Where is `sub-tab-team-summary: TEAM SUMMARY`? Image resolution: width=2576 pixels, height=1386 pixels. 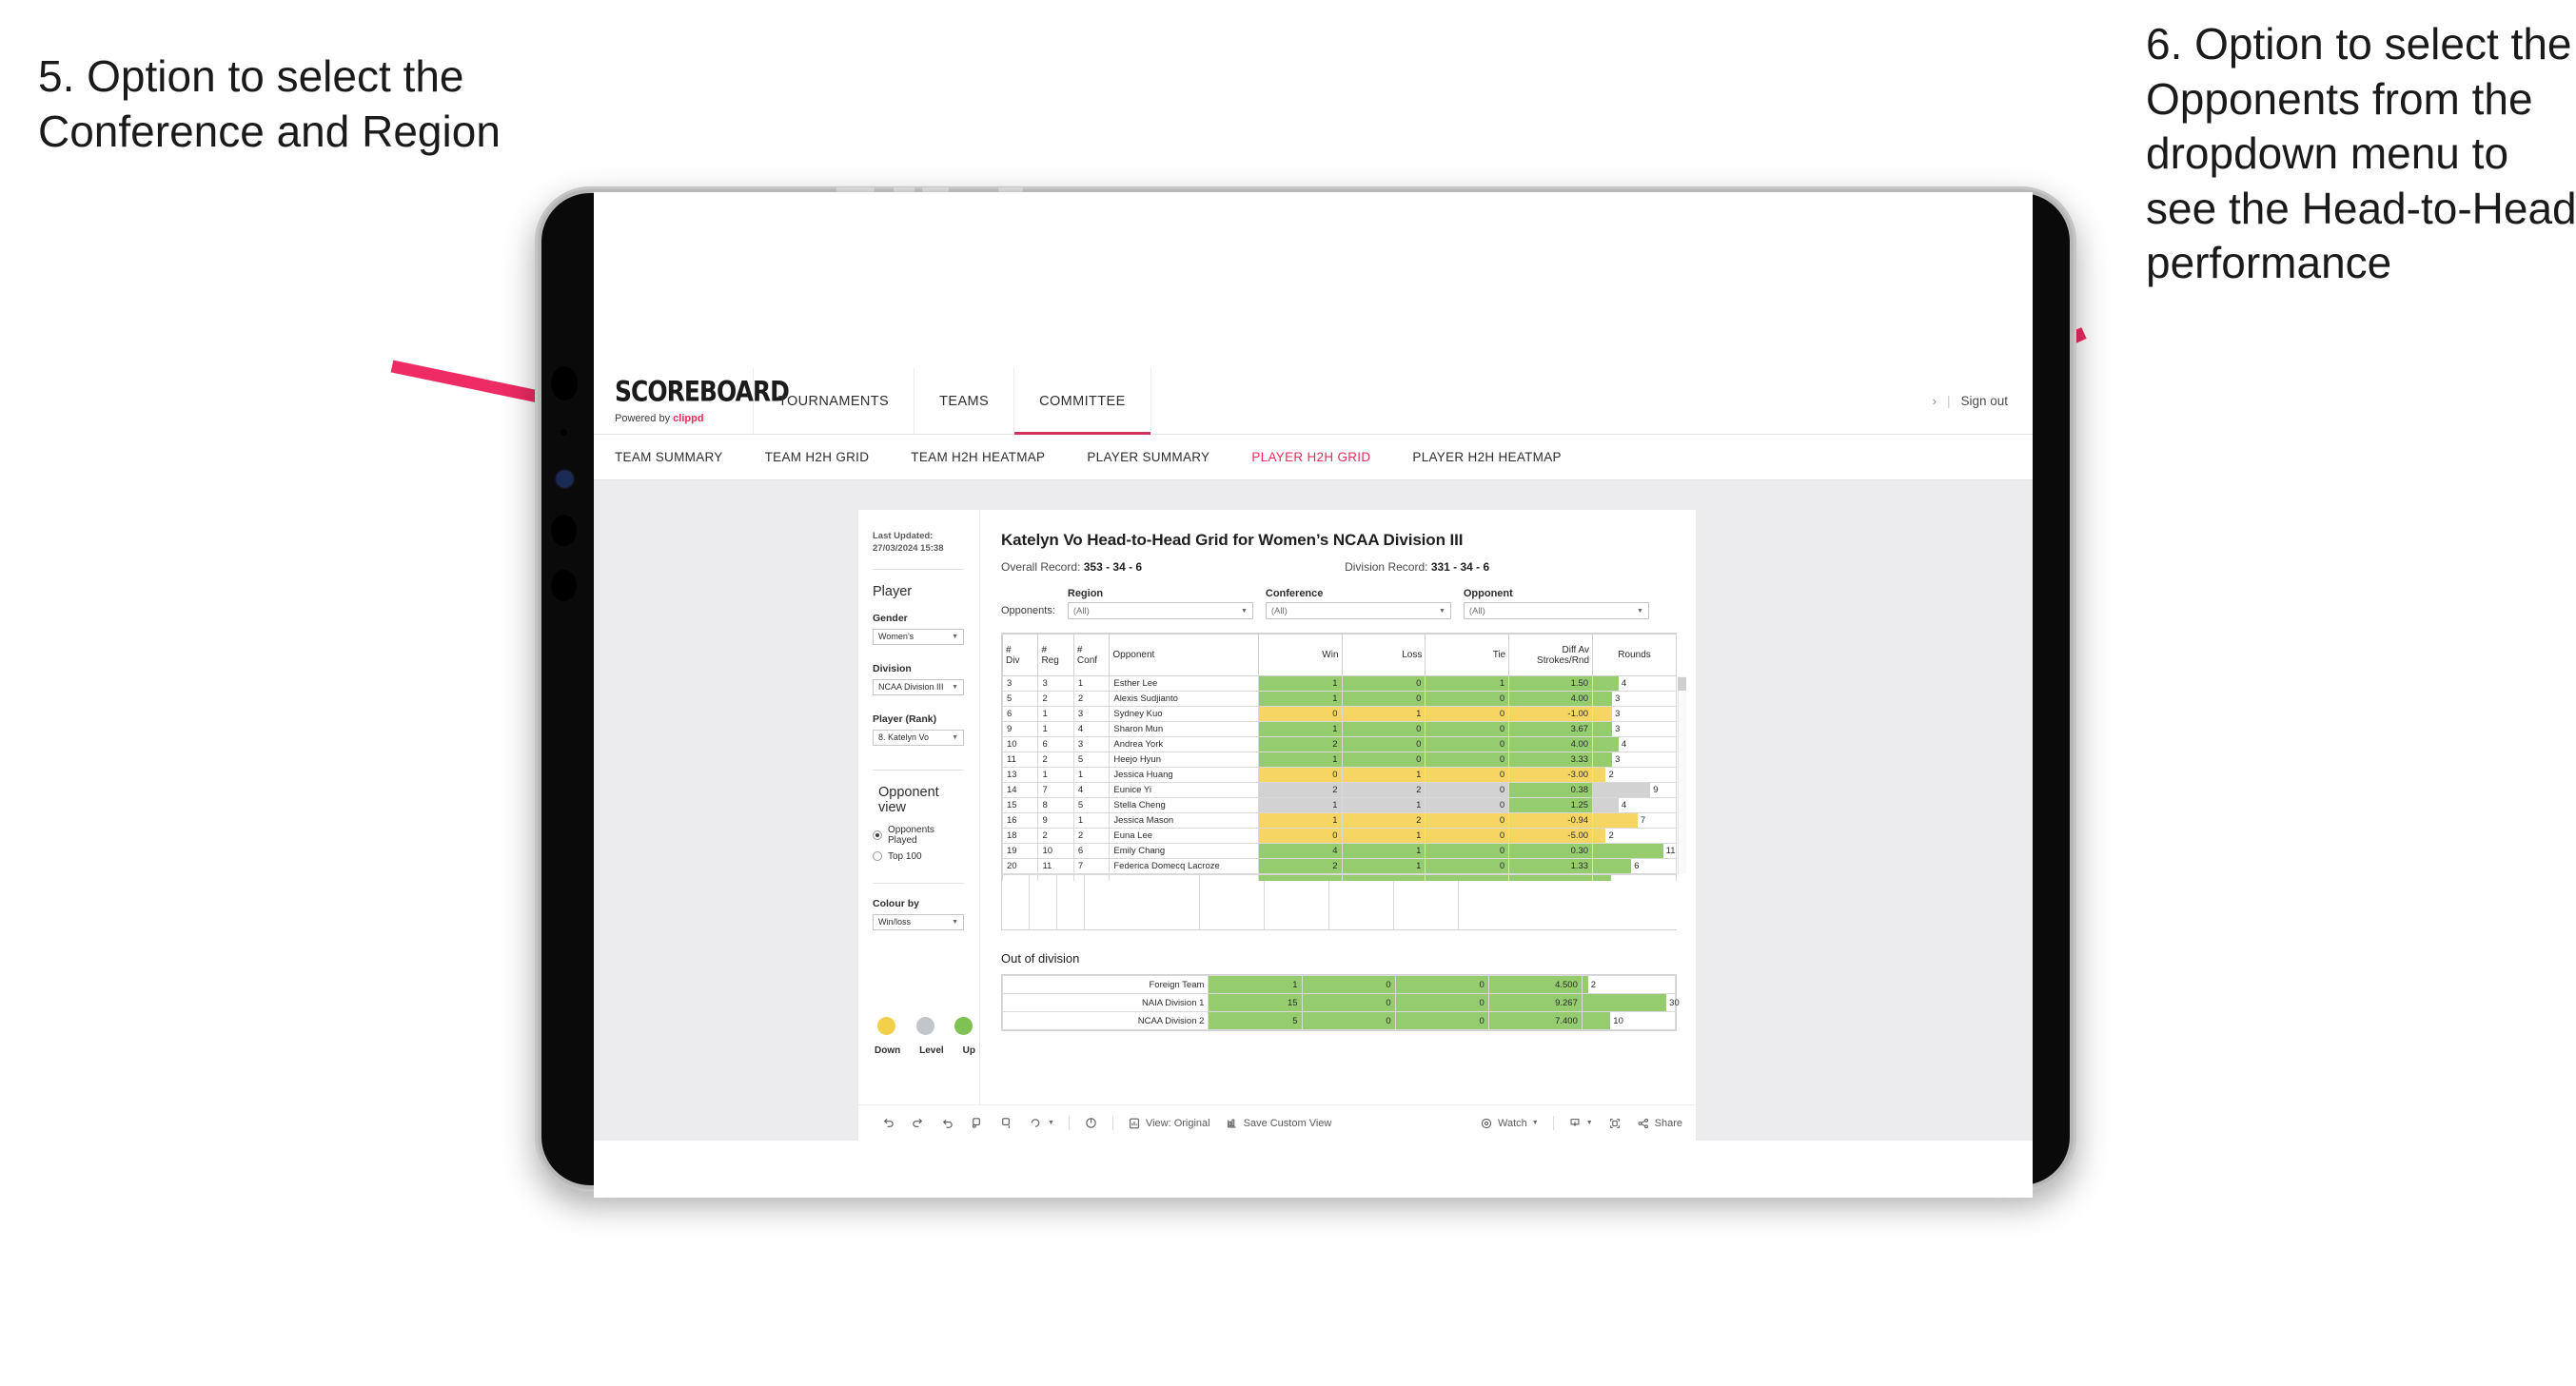
sub-tab-team-summary: TEAM SUMMARY is located at coordinates (679, 457).